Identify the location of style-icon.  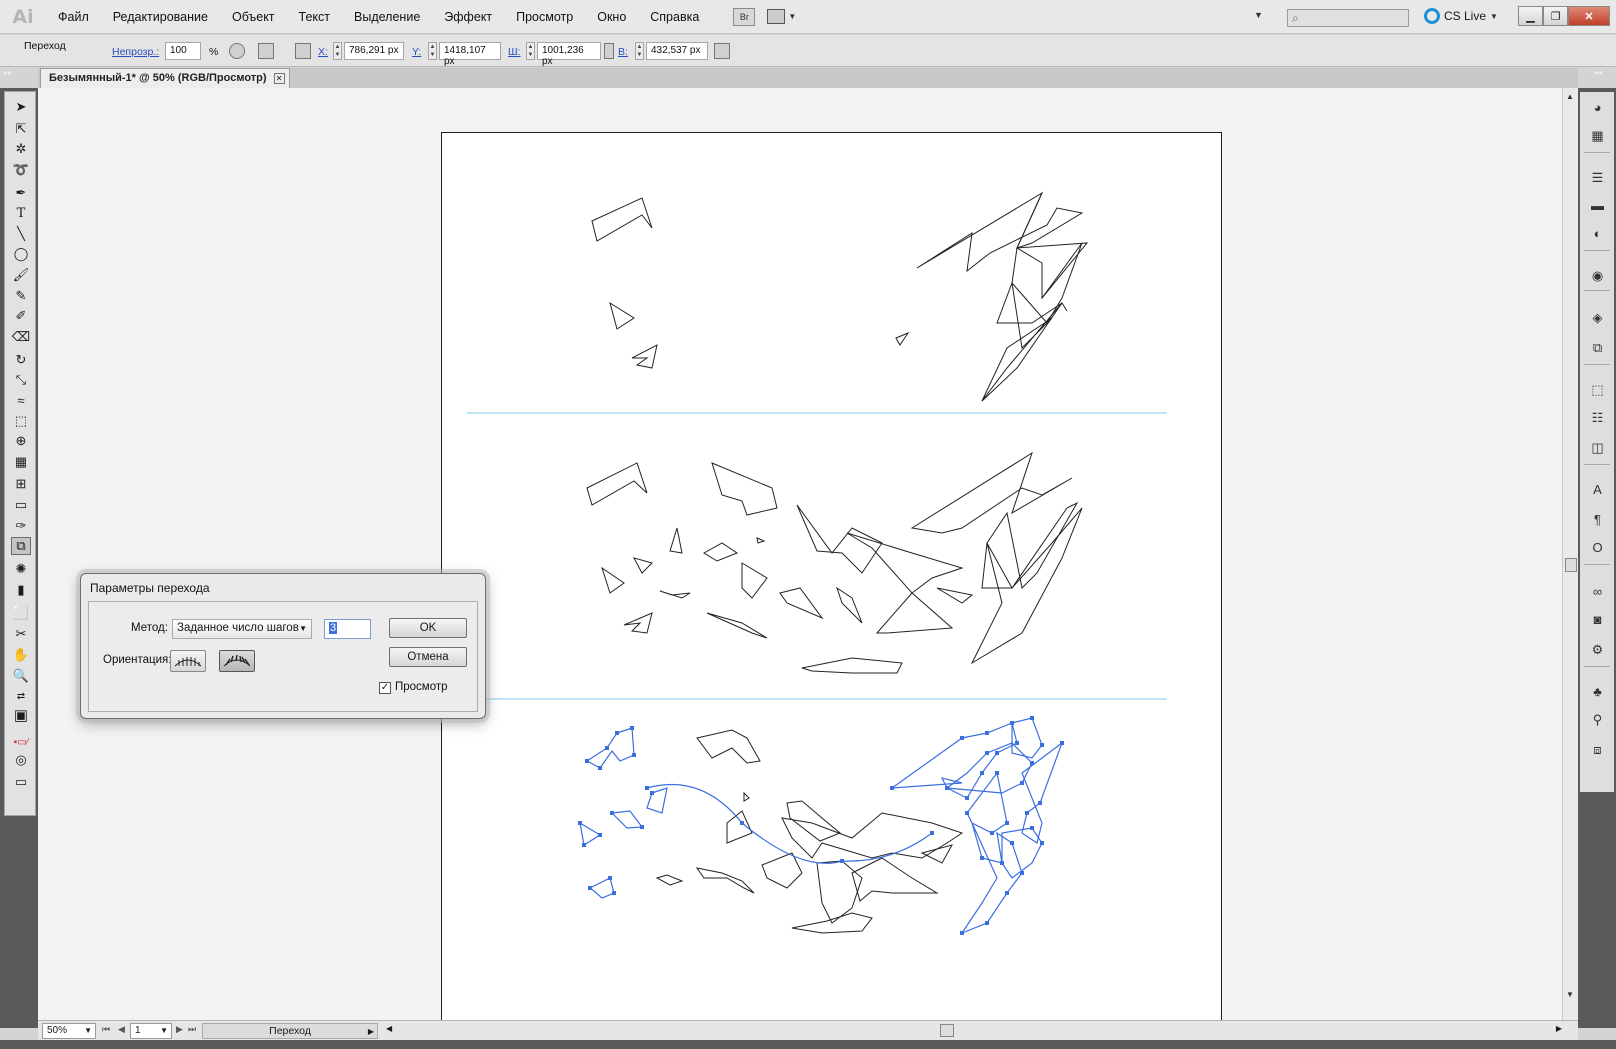
(237, 51).